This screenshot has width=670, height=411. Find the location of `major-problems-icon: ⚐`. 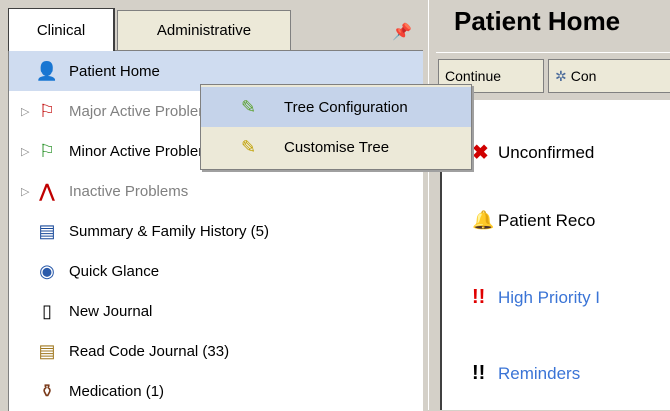

major-problems-icon: ⚐ is located at coordinates (47, 110).